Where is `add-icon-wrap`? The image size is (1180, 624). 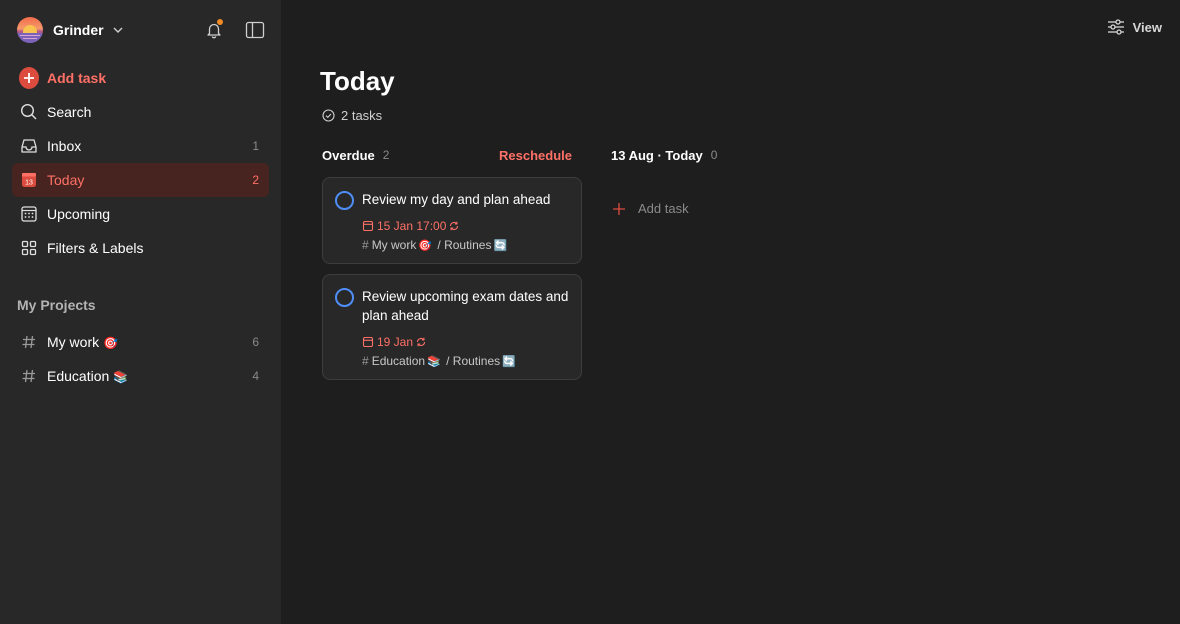 add-icon-wrap is located at coordinates (29, 78).